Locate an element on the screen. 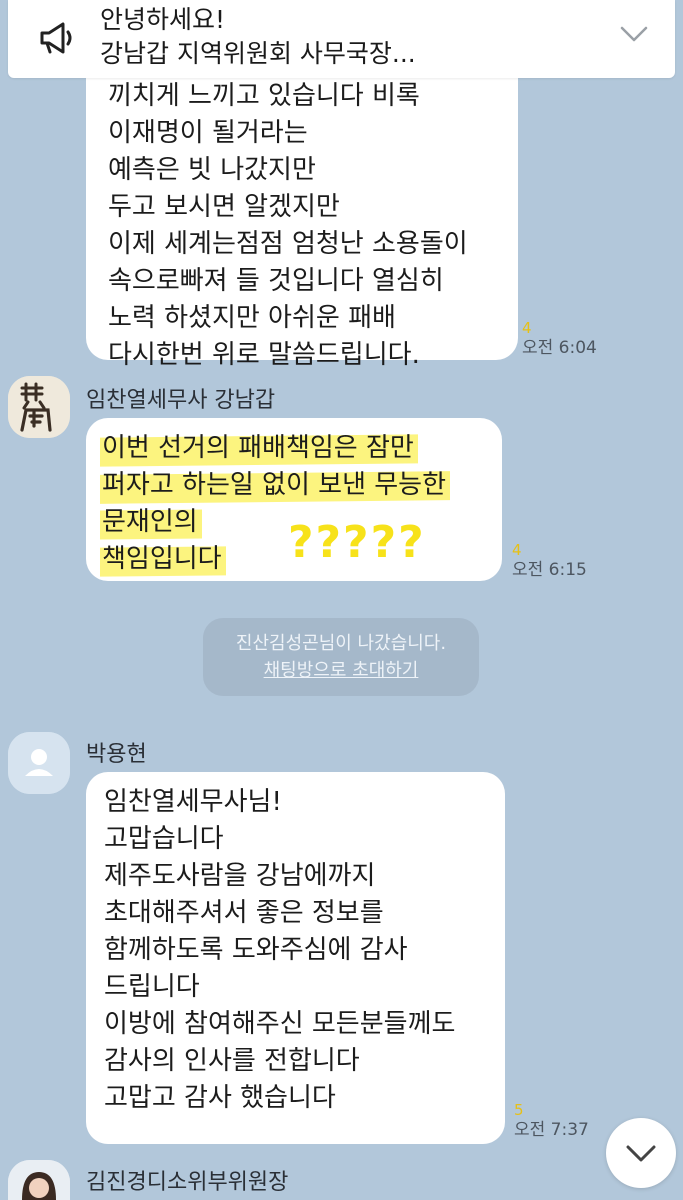  message-line: 다시한번 위로 말씀드립니다. is located at coordinates (264, 355).